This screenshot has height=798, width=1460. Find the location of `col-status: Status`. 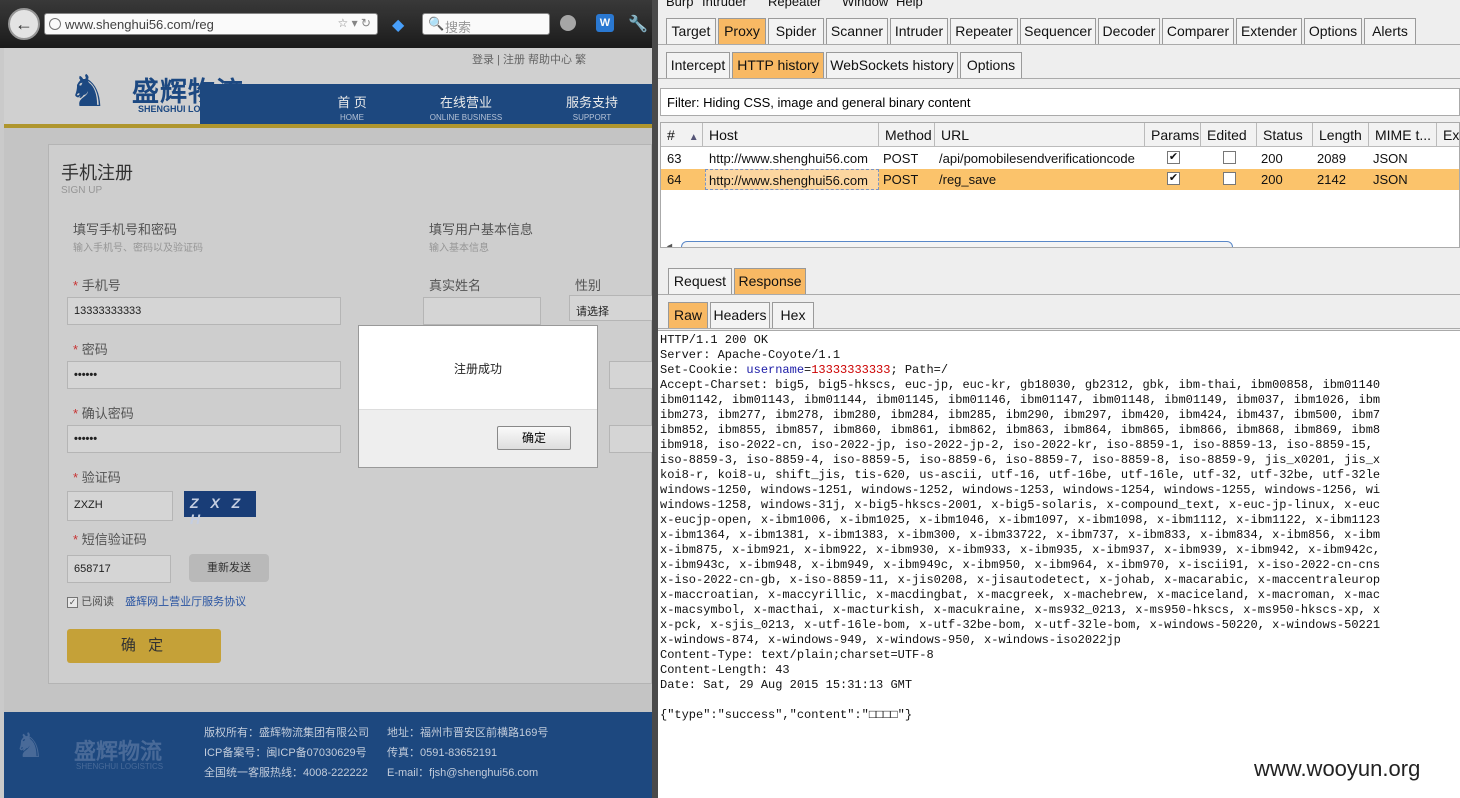

col-status: Status is located at coordinates (1285, 135).